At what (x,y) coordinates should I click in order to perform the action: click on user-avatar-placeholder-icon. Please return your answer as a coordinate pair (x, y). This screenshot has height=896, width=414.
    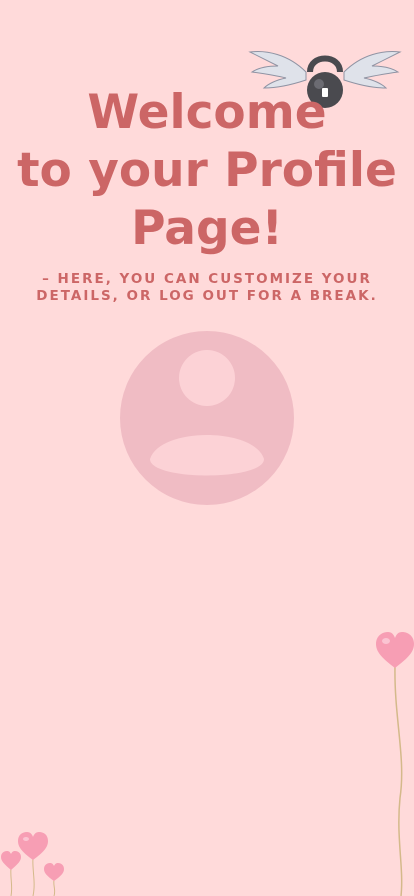
    Looking at the image, I should click on (207, 418).